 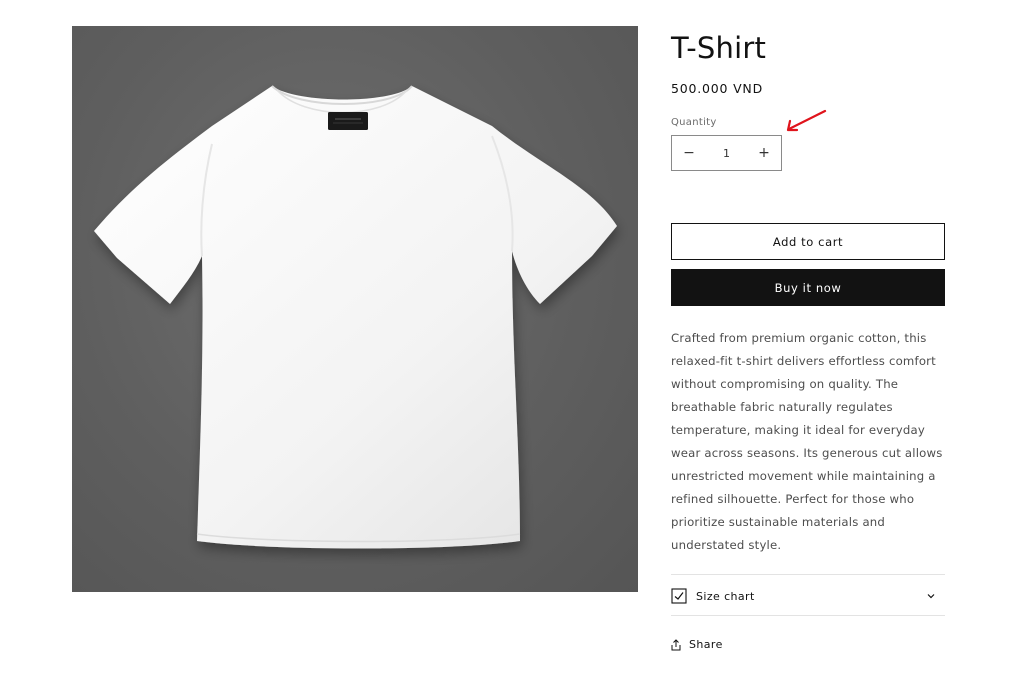 I want to click on quantity-label: Quantity, so click(x=694, y=122).